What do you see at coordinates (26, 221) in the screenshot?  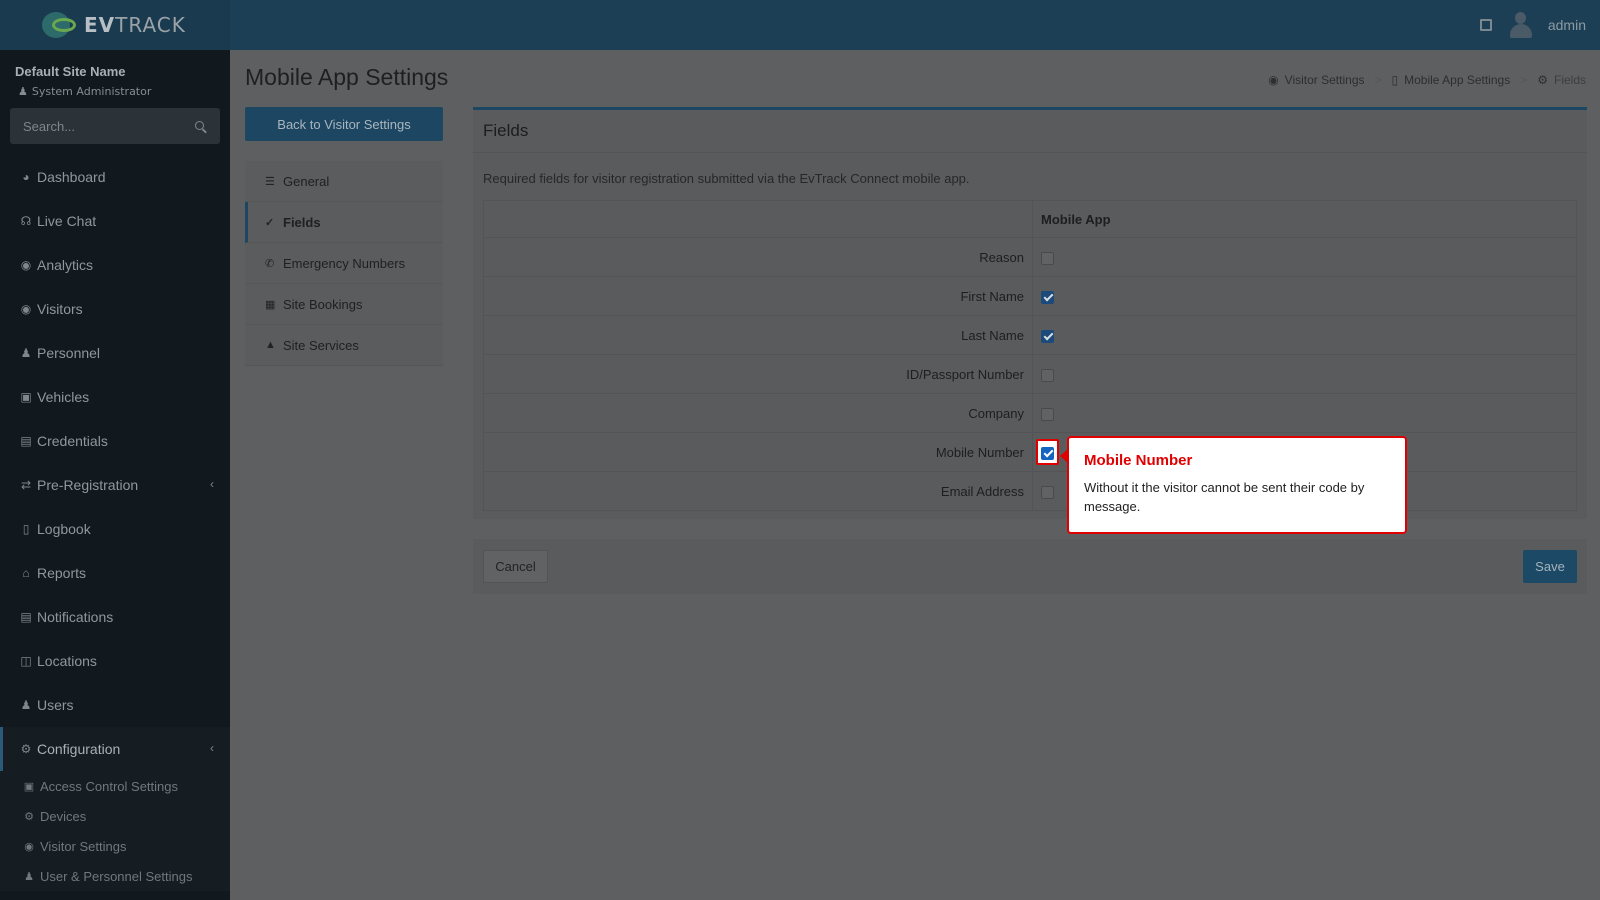 I see `headset-icon: ☊` at bounding box center [26, 221].